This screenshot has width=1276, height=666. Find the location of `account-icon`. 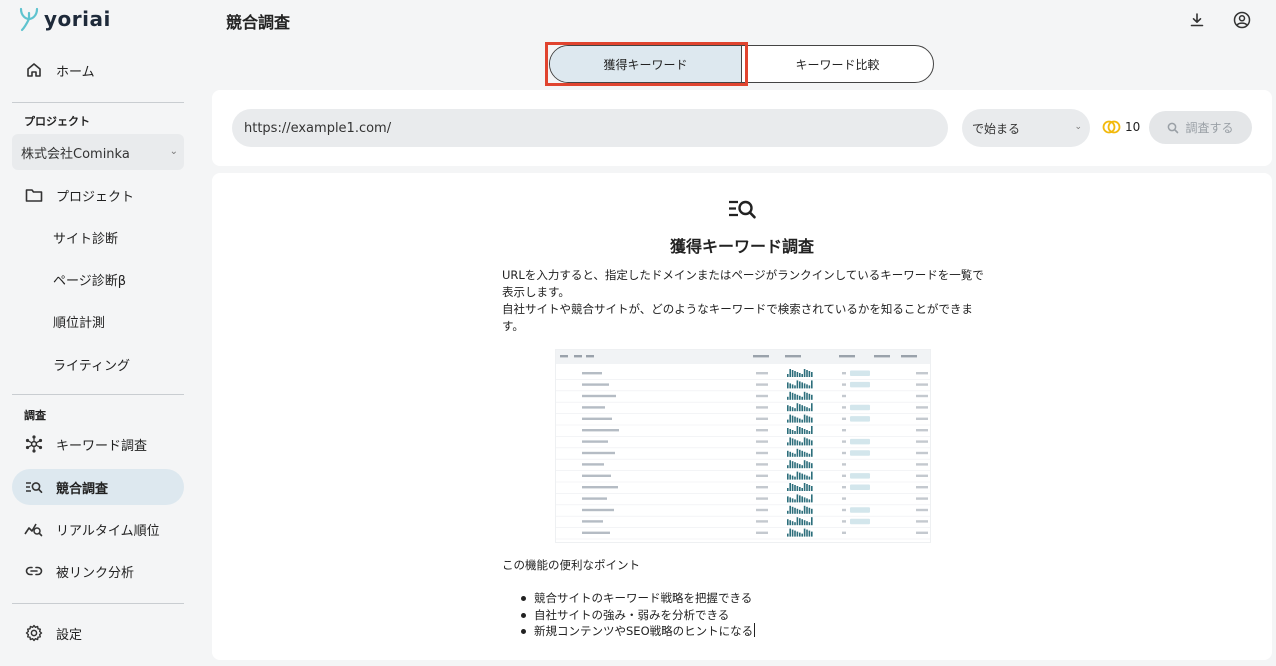

account-icon is located at coordinates (1242, 20).